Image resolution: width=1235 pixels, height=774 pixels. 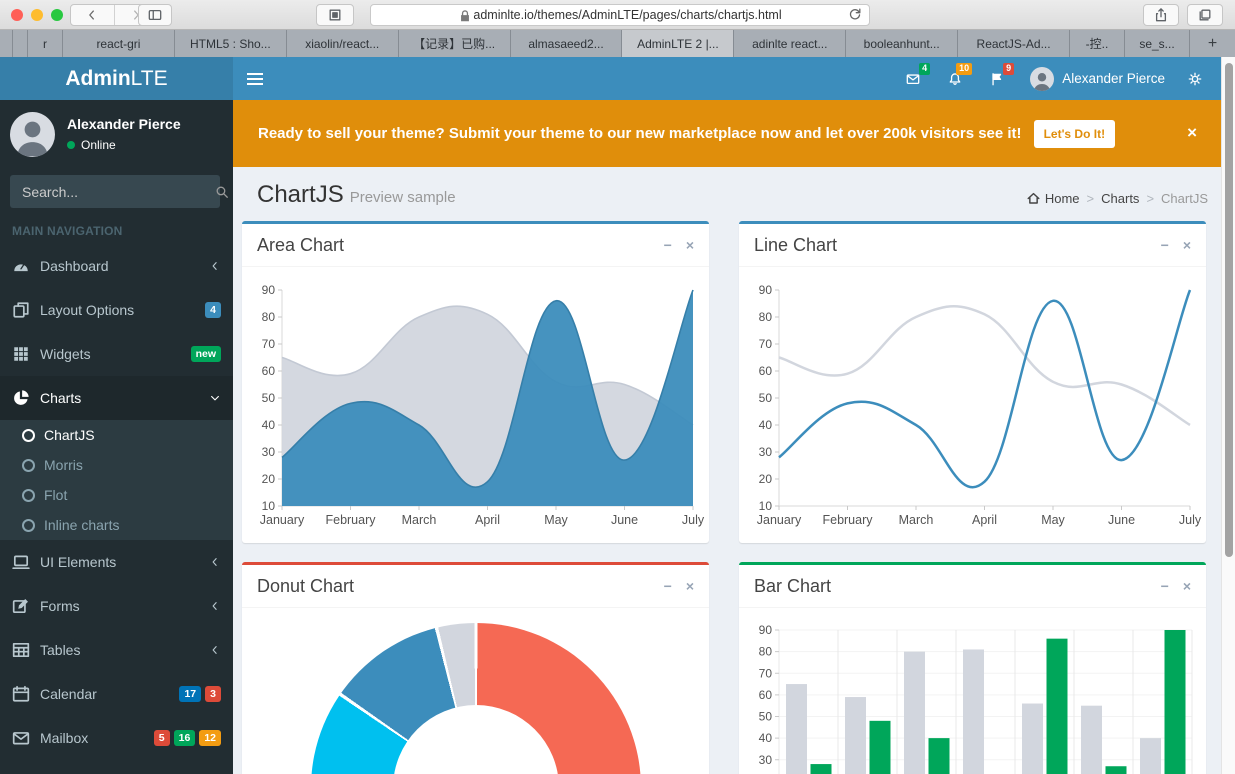 What do you see at coordinates (766, 738) in the screenshot?
I see `svg-text: 40` at bounding box center [766, 738].